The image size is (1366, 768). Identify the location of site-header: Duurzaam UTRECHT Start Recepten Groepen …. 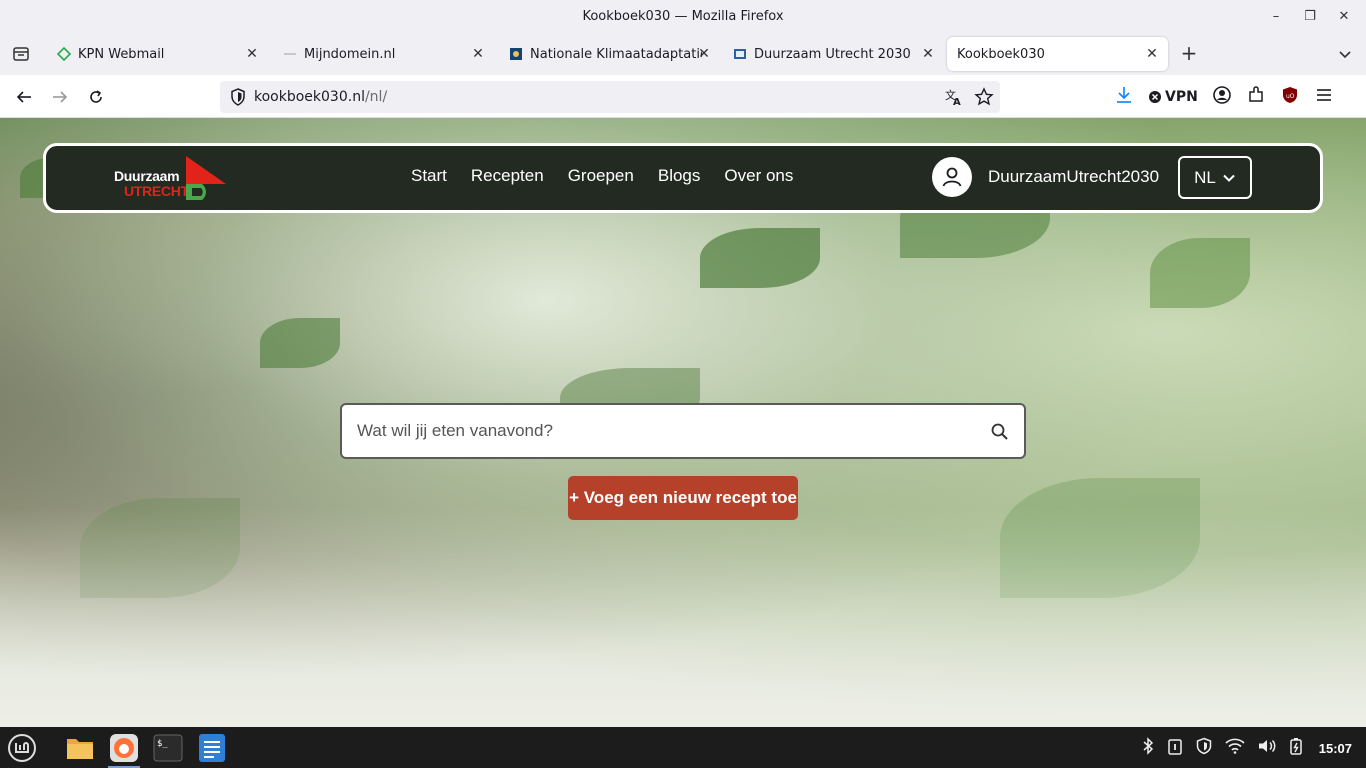
(683, 178).